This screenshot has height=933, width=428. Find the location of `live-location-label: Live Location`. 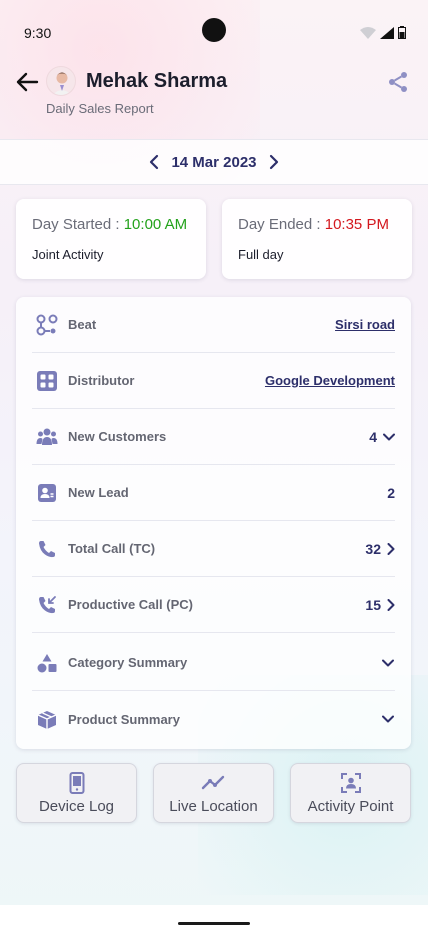

live-location-label: Live Location is located at coordinates (213, 806).